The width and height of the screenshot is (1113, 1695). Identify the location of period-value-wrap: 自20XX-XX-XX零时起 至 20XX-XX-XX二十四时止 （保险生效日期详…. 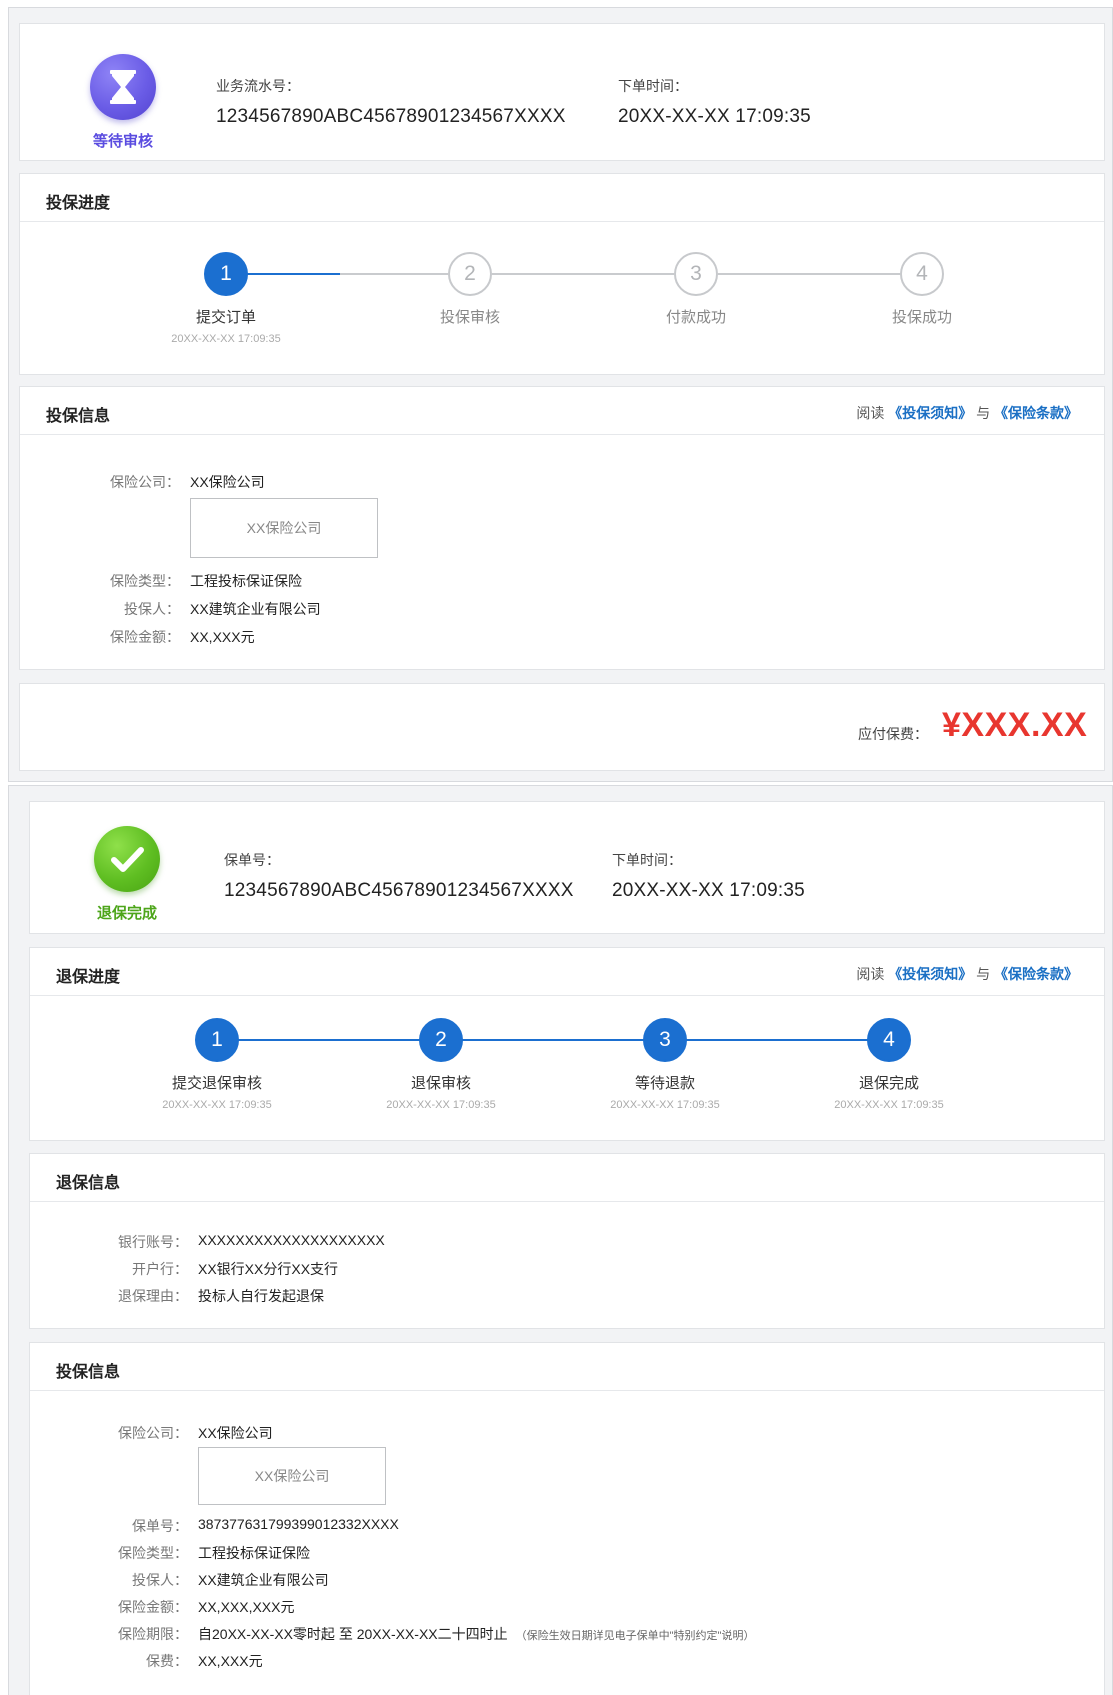
(476, 1634).